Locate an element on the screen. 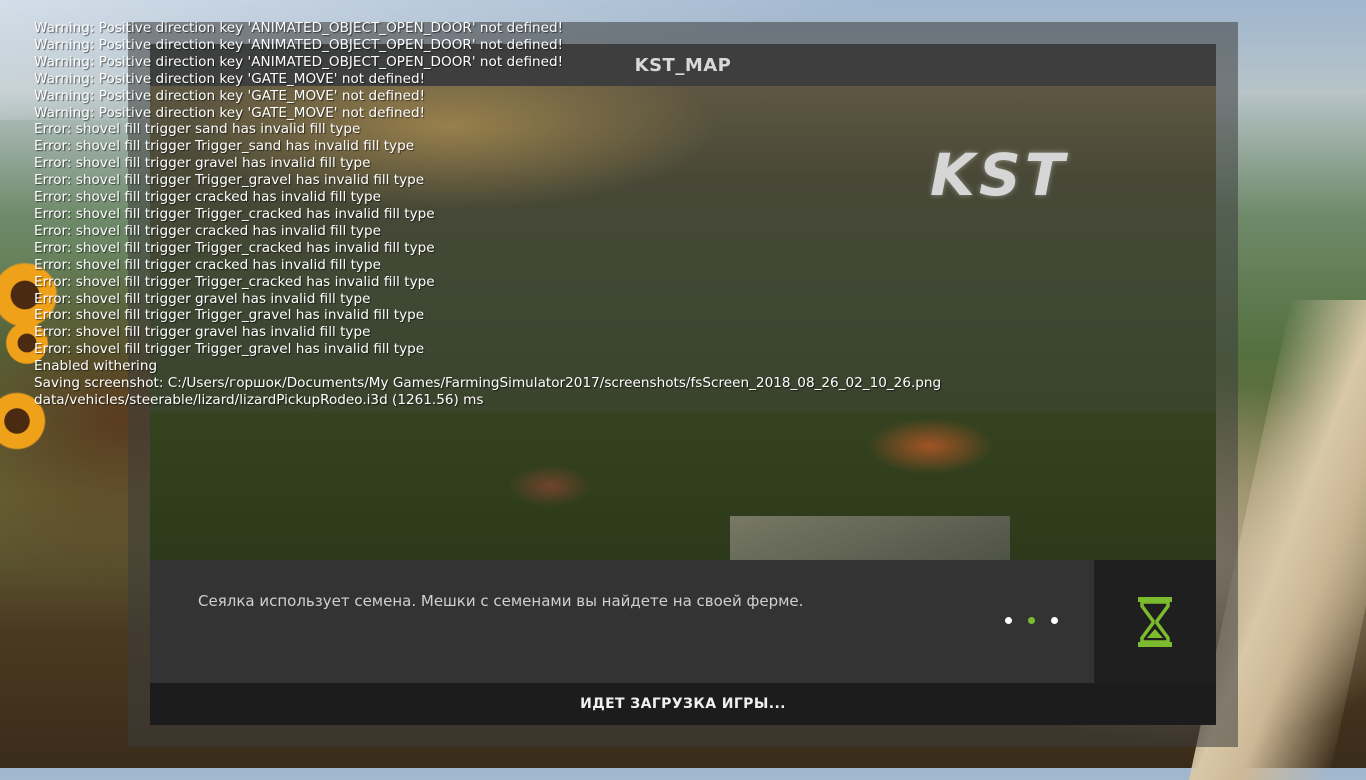 Image resolution: width=1366 pixels, height=780 pixels. tip-pager is located at coordinates (1031, 620).